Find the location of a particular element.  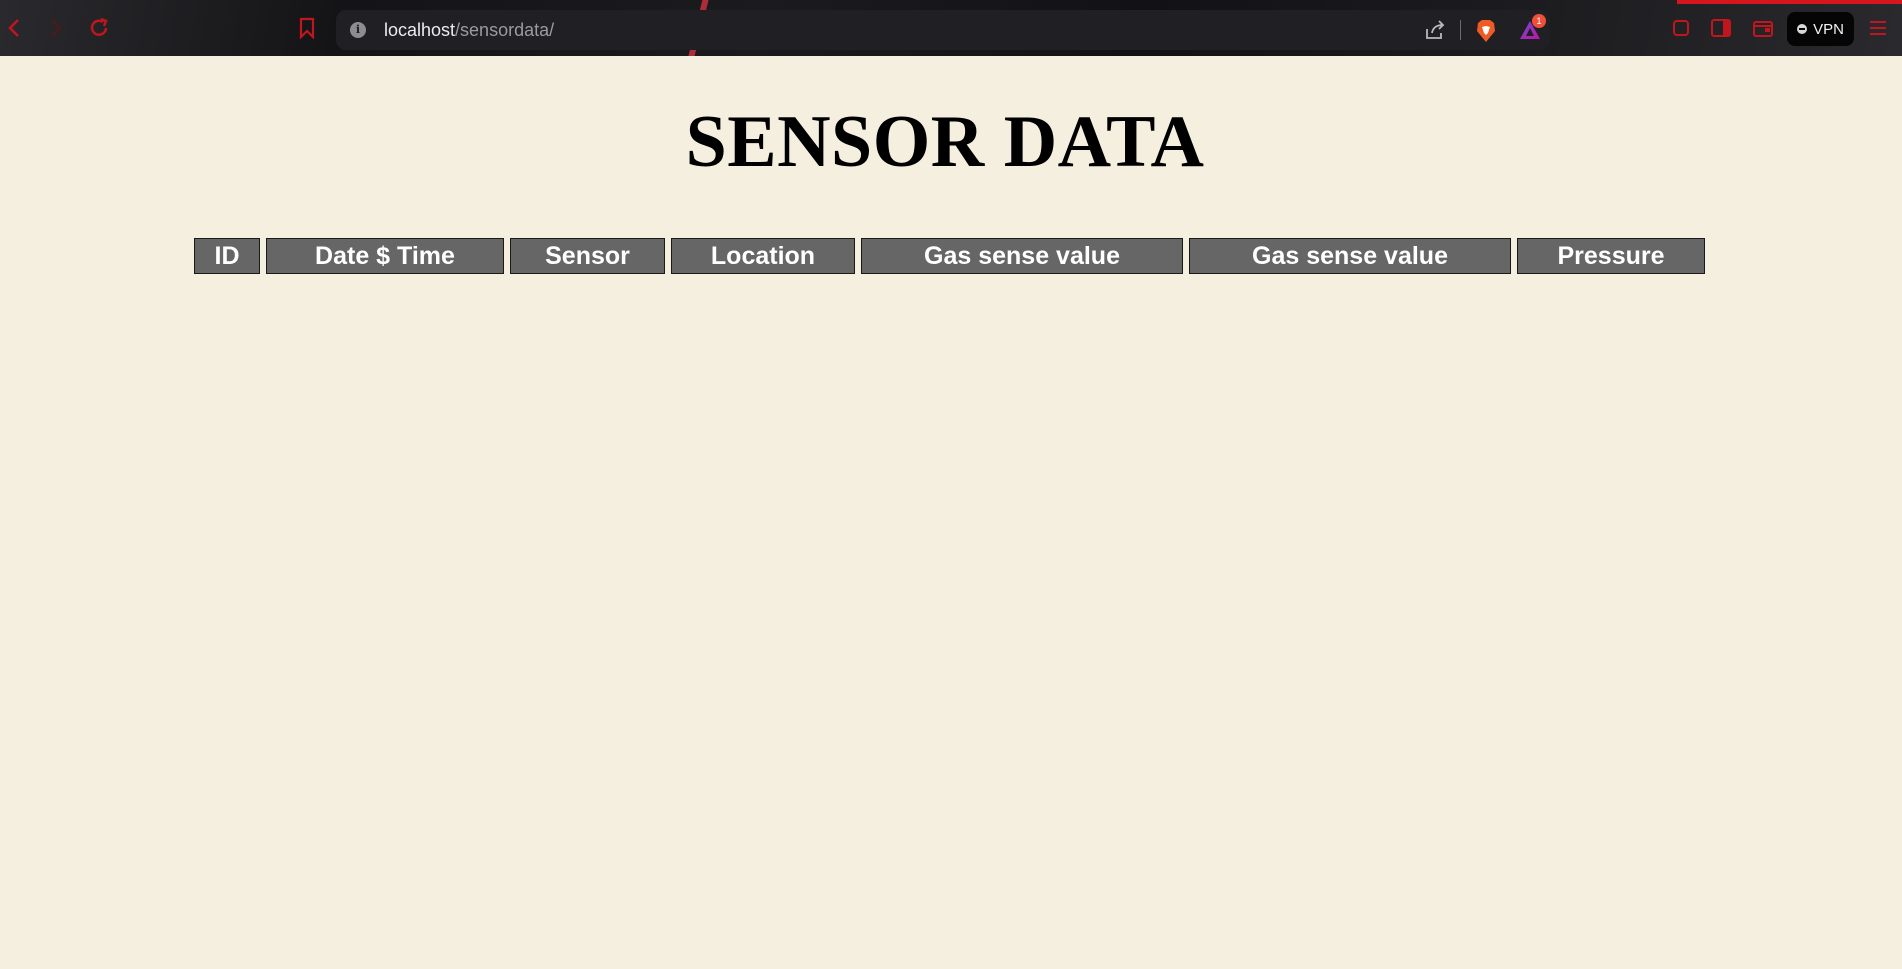

address-divider is located at coordinates (1460, 30).